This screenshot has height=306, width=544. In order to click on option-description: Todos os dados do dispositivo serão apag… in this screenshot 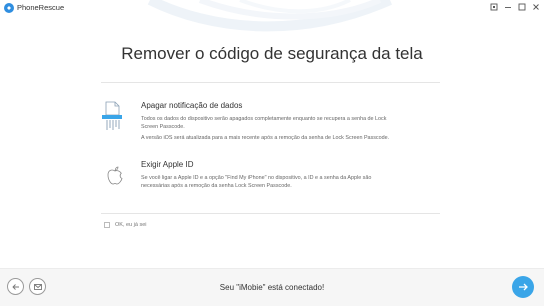, I will do `click(291, 128)`.